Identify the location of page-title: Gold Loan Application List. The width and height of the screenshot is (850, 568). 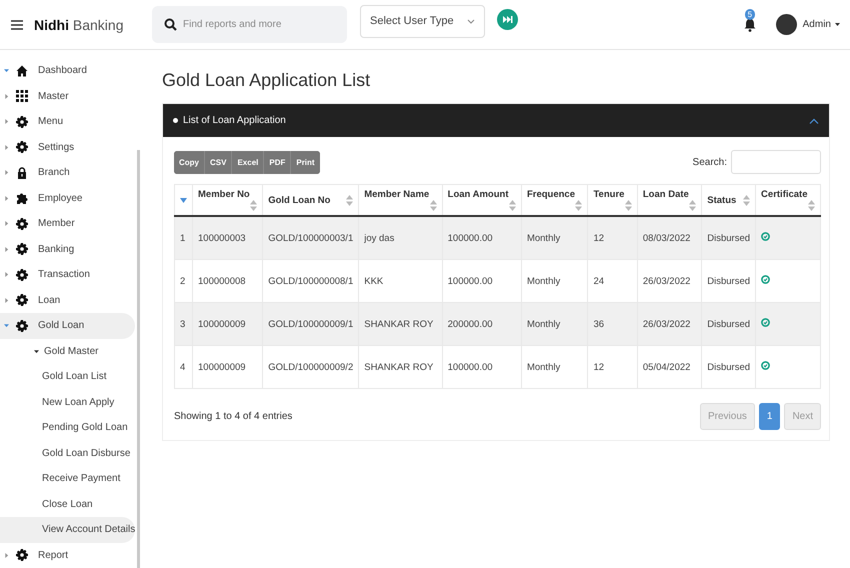
(267, 80).